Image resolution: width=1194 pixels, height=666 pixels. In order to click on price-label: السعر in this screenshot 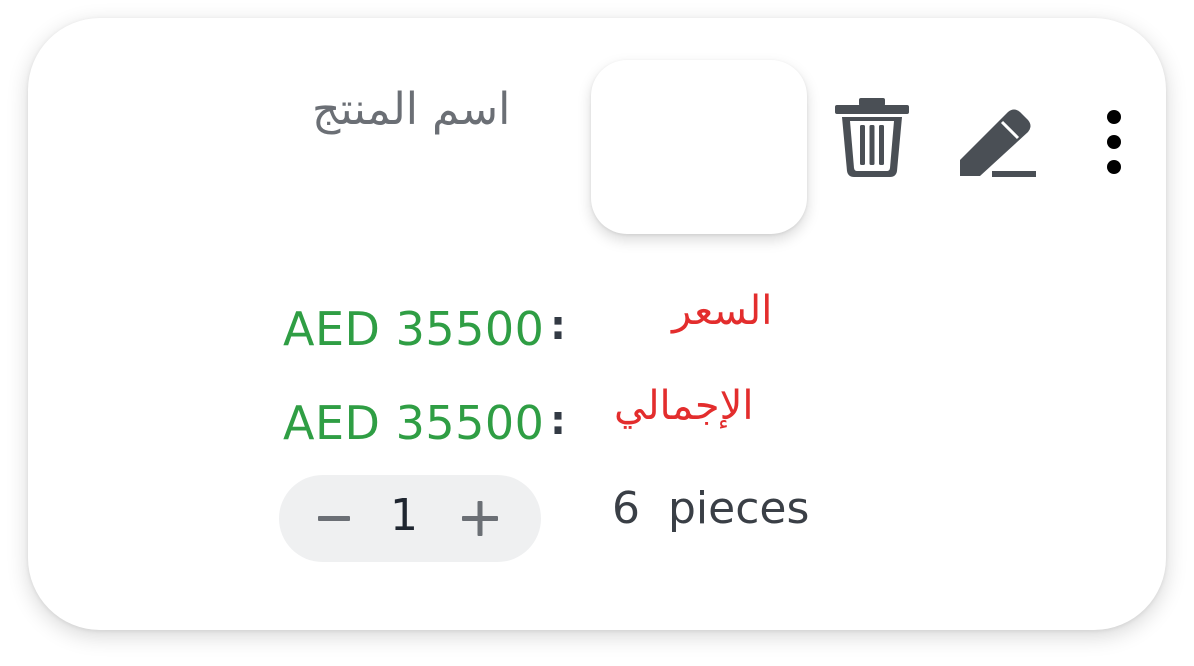, I will do `click(722, 311)`.